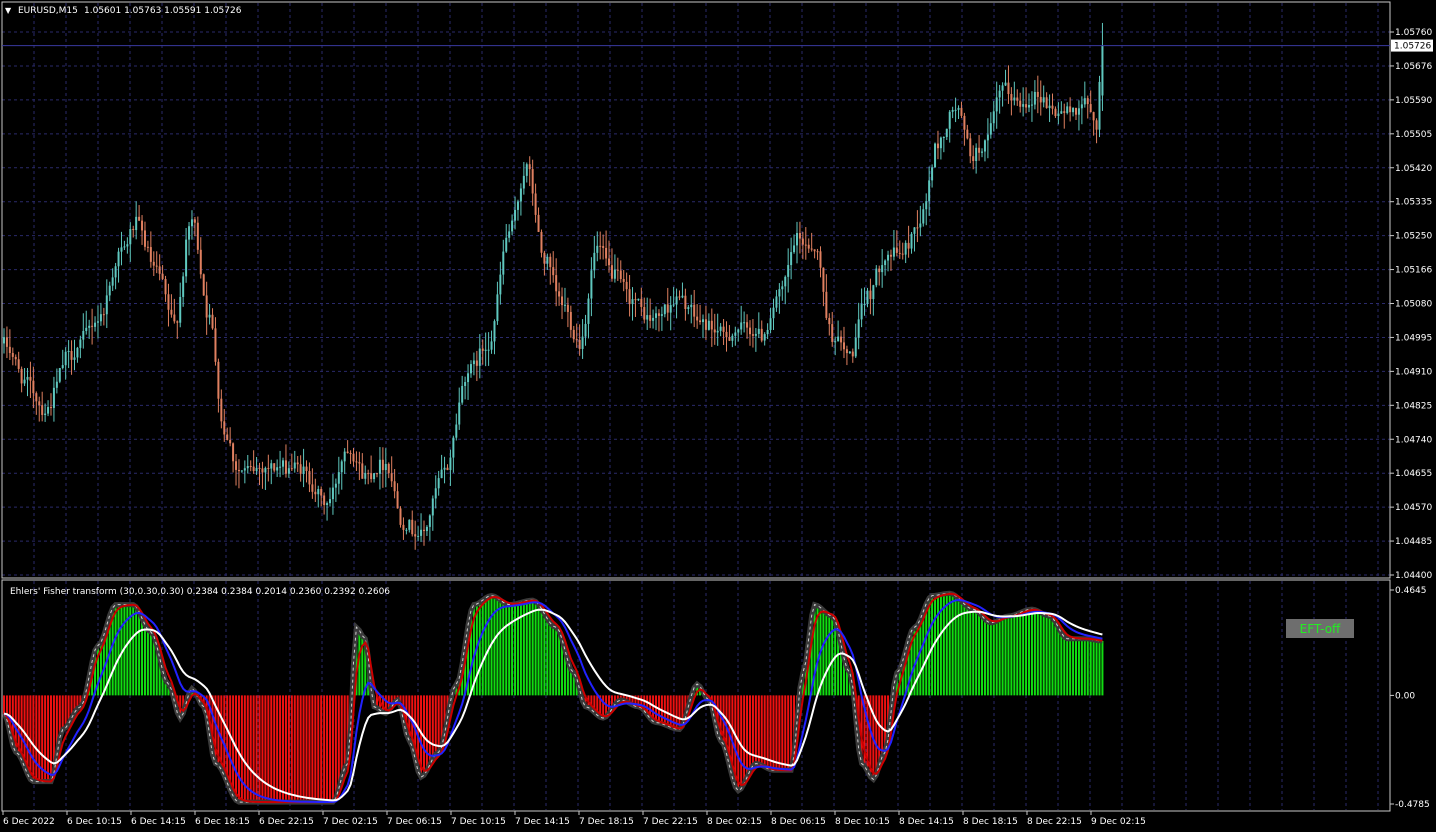 Image resolution: width=1436 pixels, height=832 pixels. I want to click on time-tick-label: 8 Dec 22:15, so click(1054, 822).